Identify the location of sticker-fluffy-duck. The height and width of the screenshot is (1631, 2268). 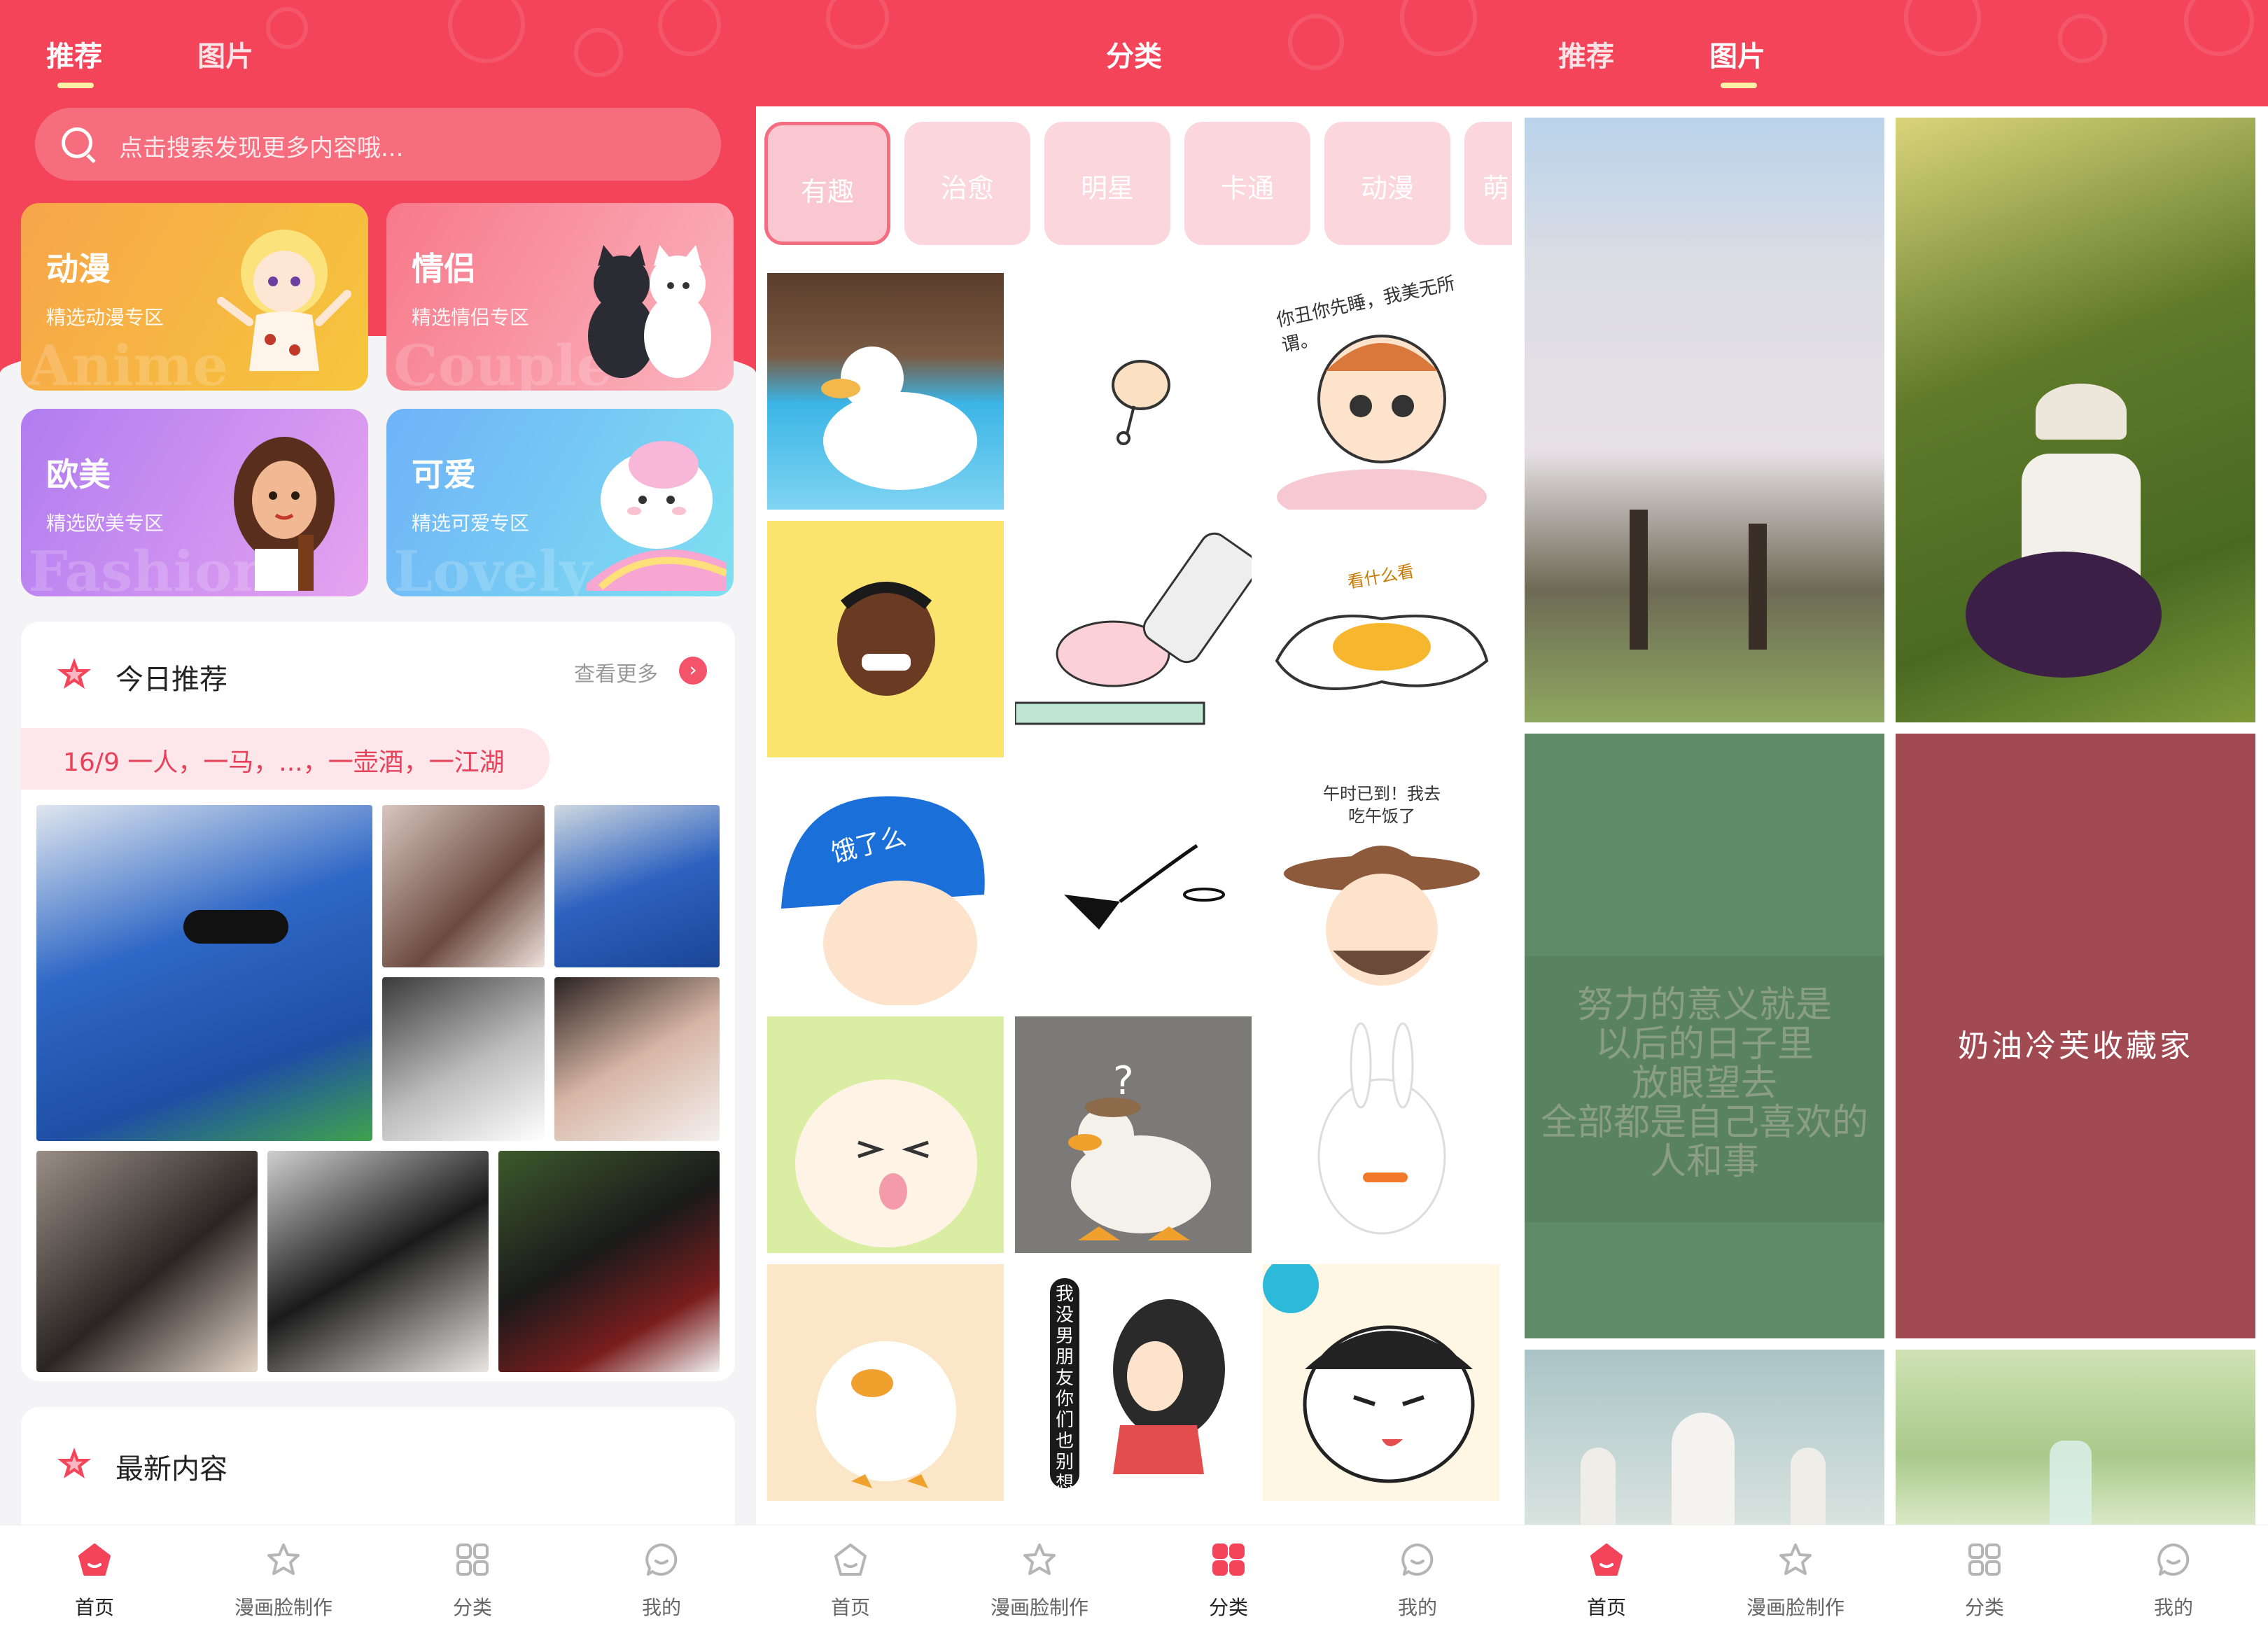
(885, 1382).